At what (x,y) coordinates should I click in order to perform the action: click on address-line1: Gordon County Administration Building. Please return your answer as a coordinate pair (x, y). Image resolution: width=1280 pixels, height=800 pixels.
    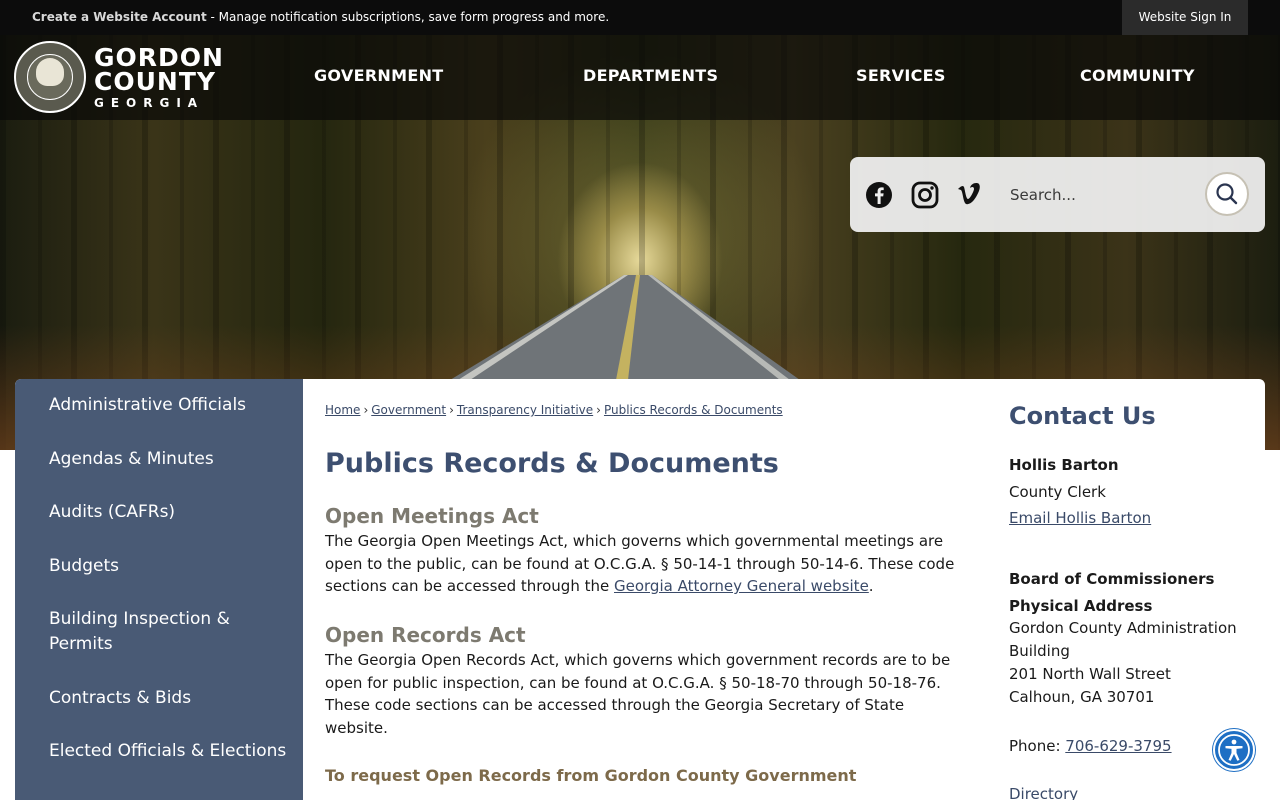
    Looking at the image, I should click on (1123, 639).